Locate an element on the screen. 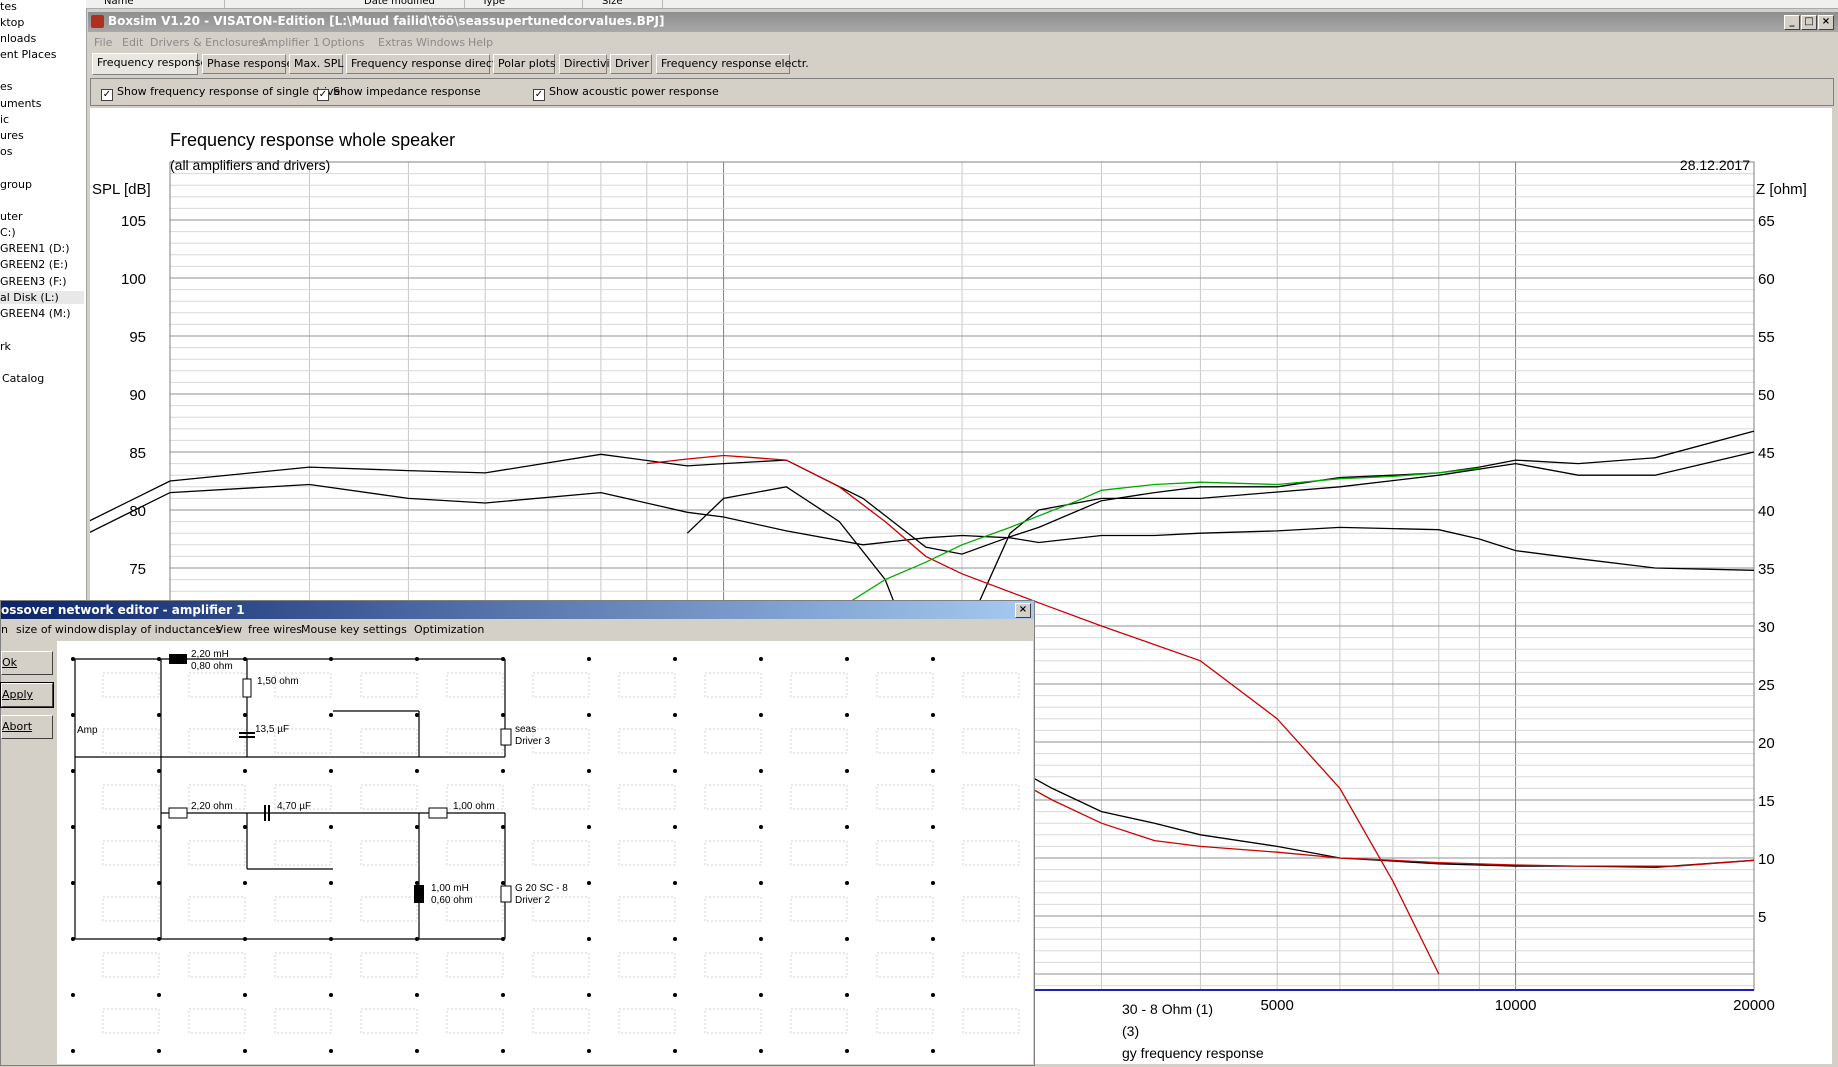  tab-polar-plots: Polar plots is located at coordinates (524, 64).